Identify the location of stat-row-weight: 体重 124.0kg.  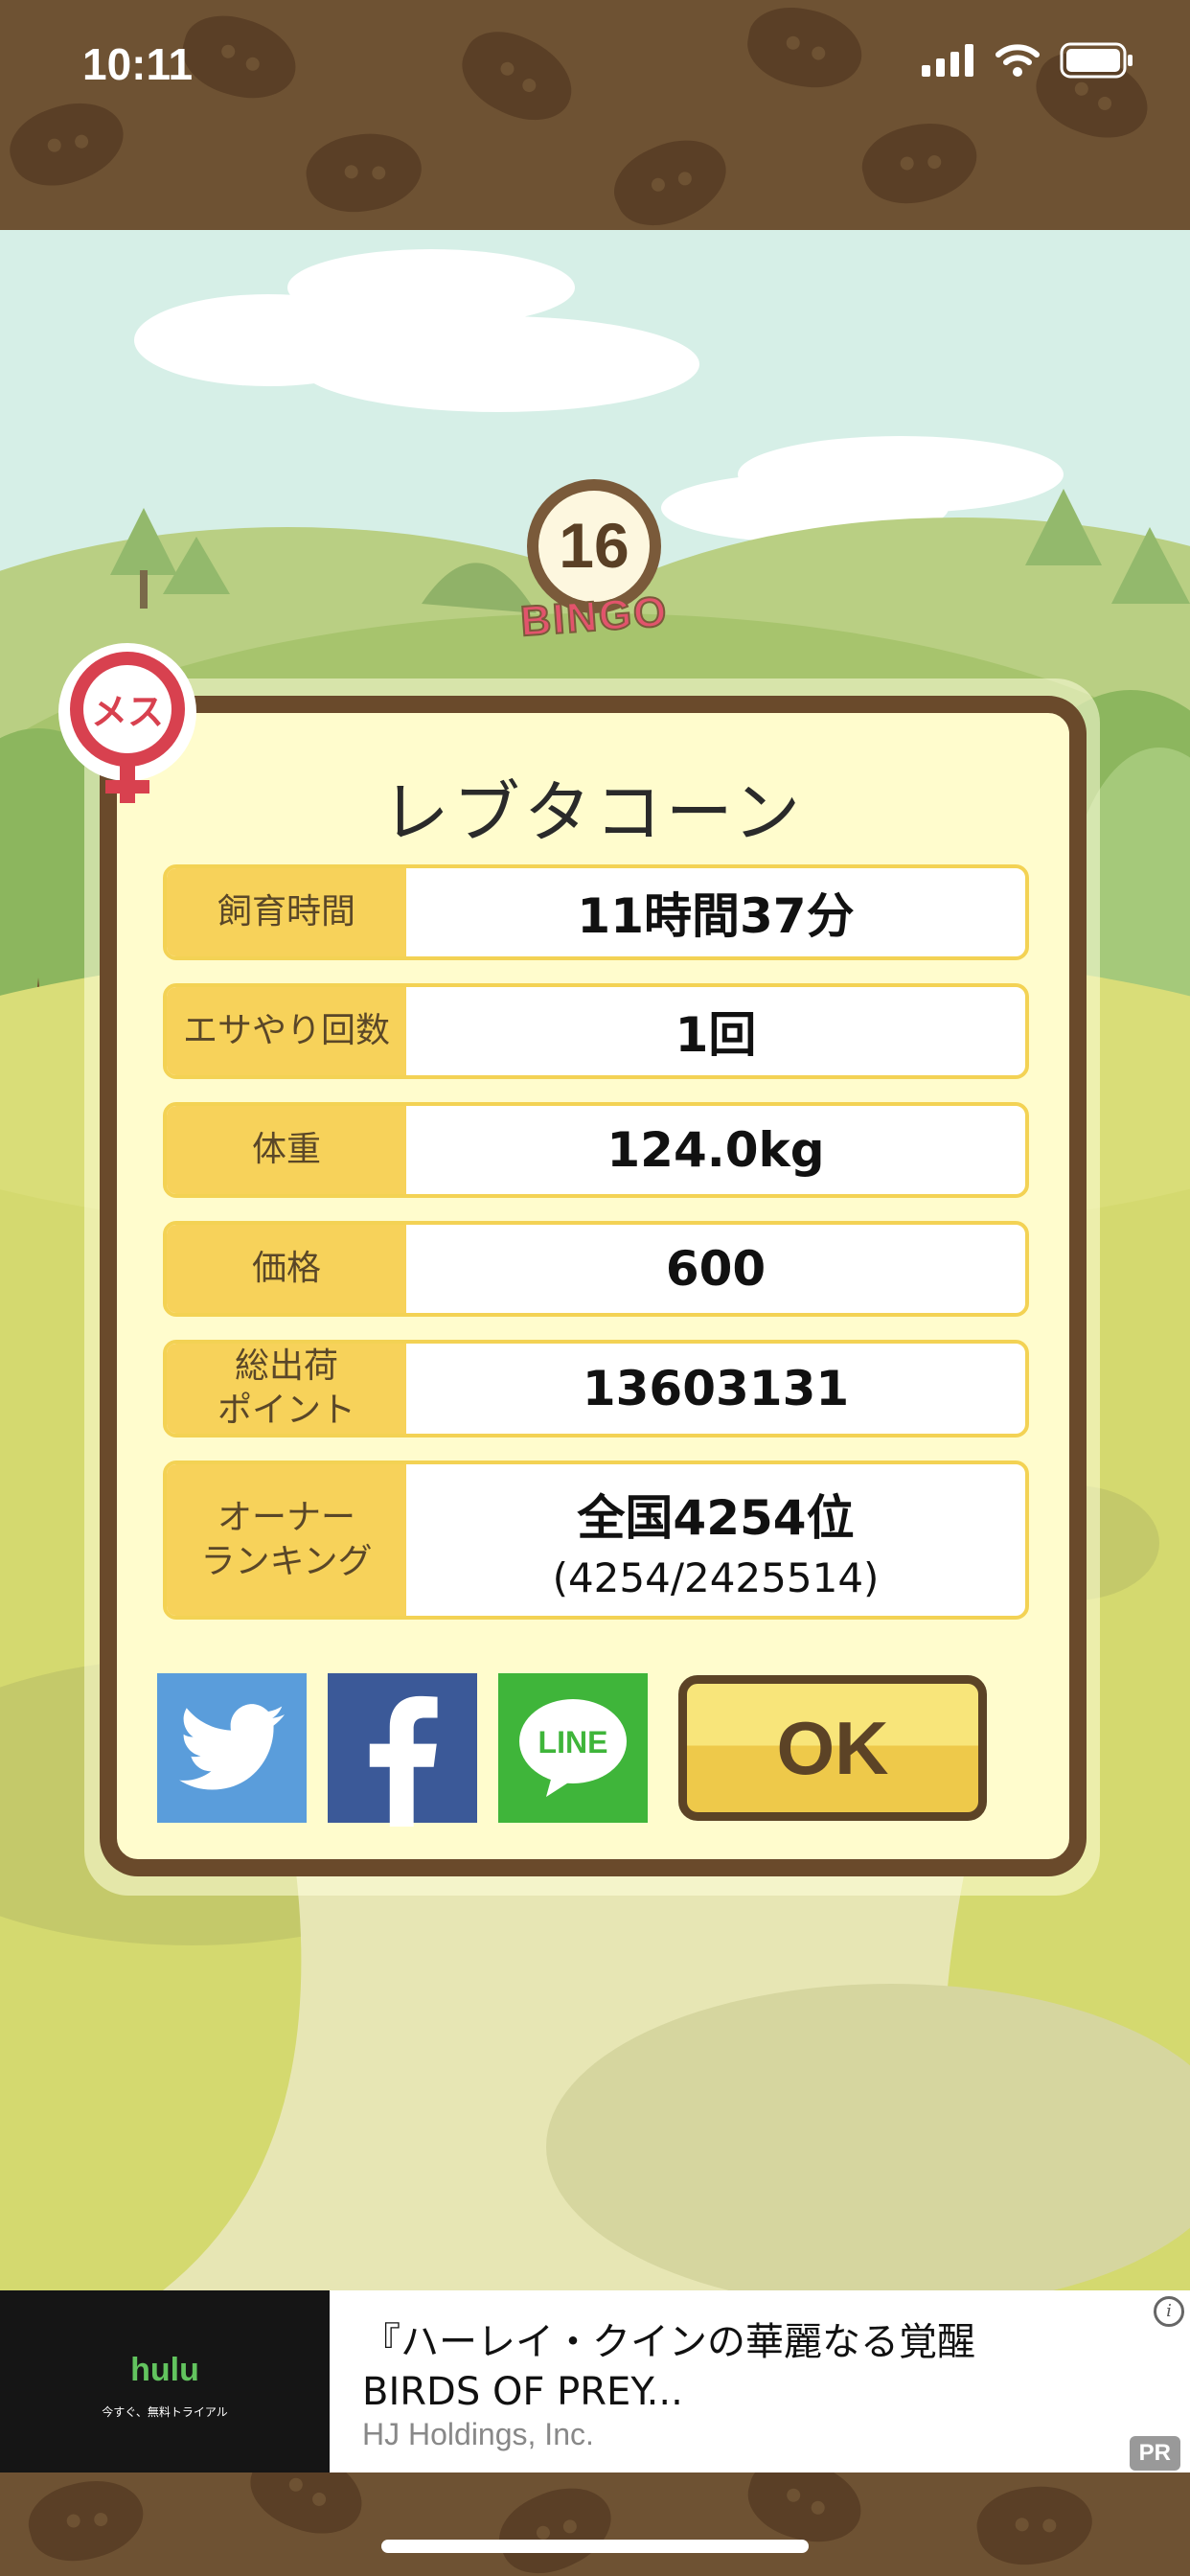
(596, 1150).